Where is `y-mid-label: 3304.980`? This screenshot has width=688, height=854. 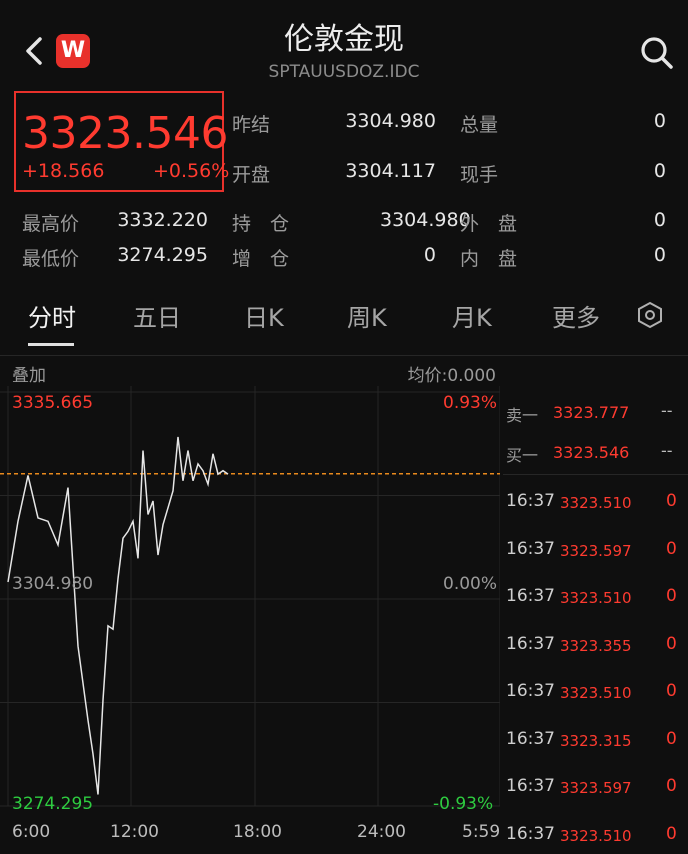
y-mid-label: 3304.980 is located at coordinates (53, 584).